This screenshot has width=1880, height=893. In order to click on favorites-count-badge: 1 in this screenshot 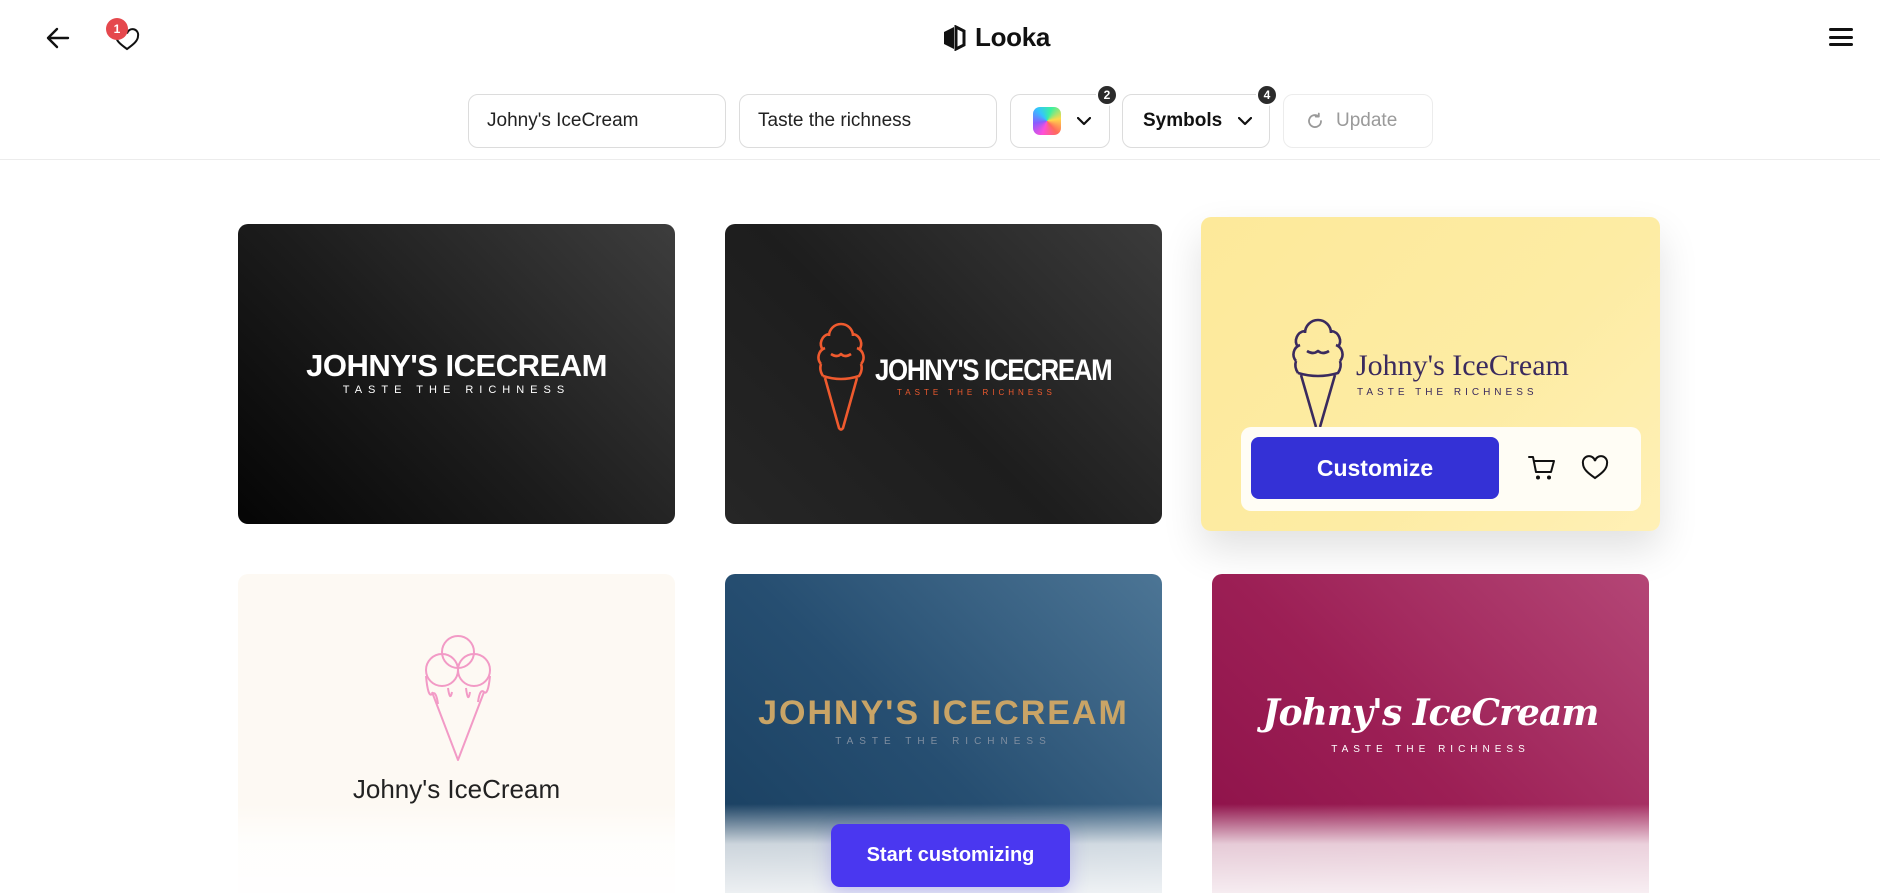, I will do `click(117, 29)`.